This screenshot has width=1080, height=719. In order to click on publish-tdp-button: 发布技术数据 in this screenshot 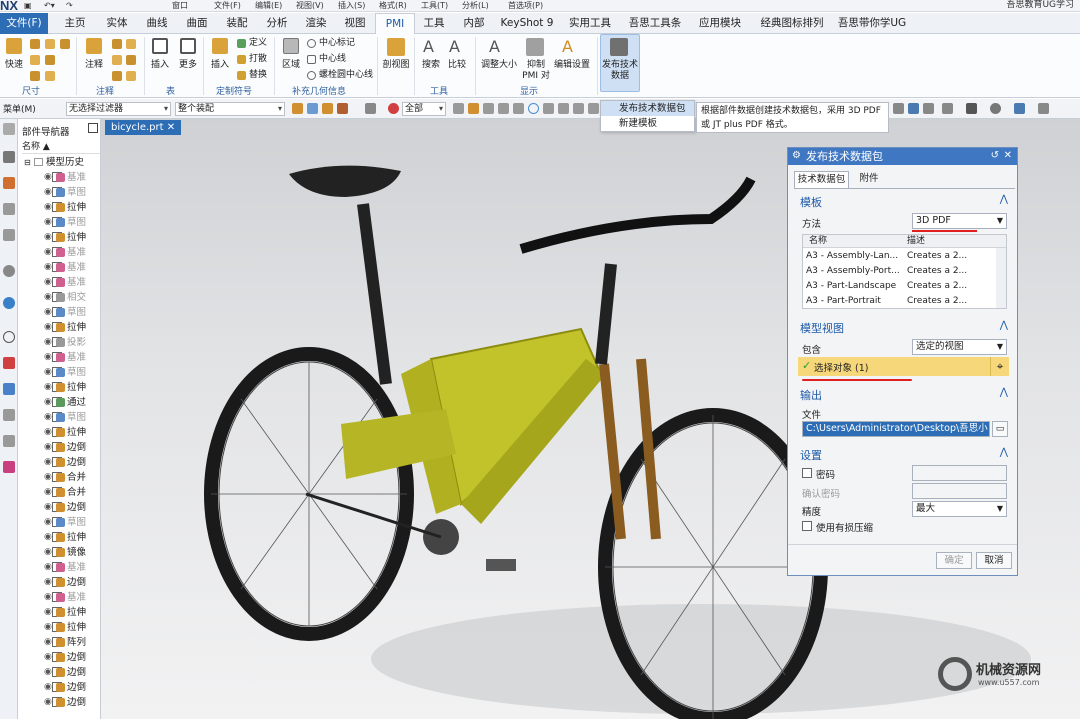, I will do `click(620, 71)`.